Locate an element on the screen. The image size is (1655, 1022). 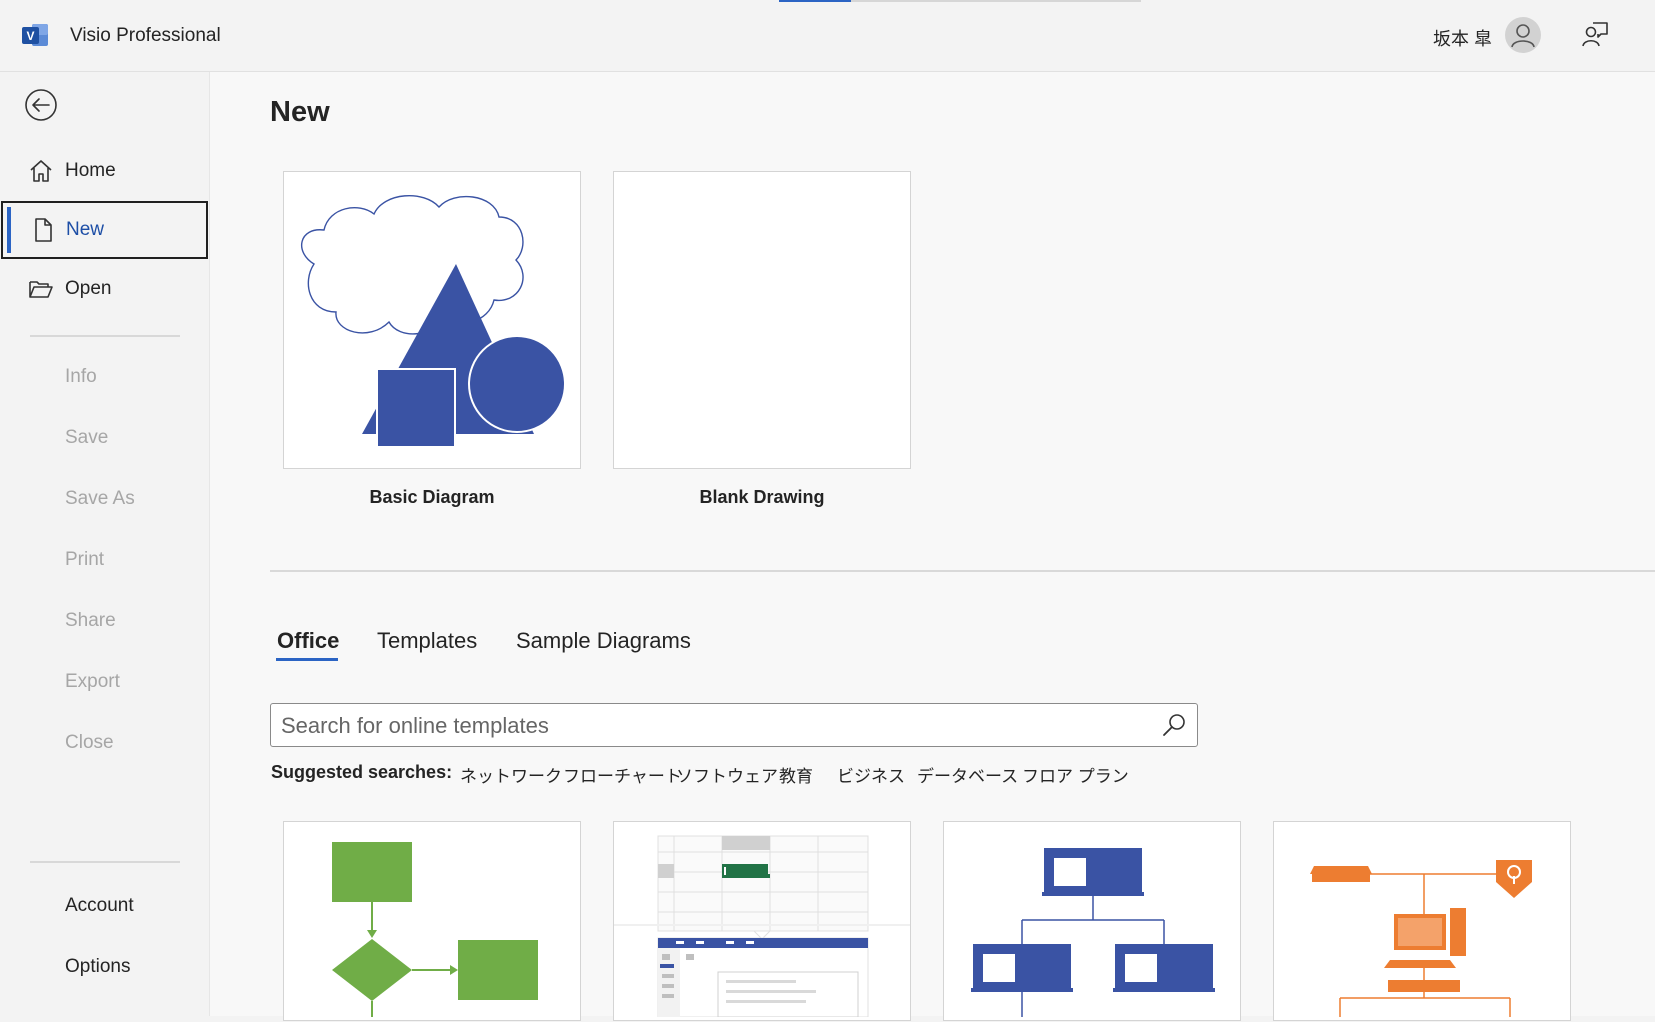
svg-text: V is located at coordinates (30, 36).